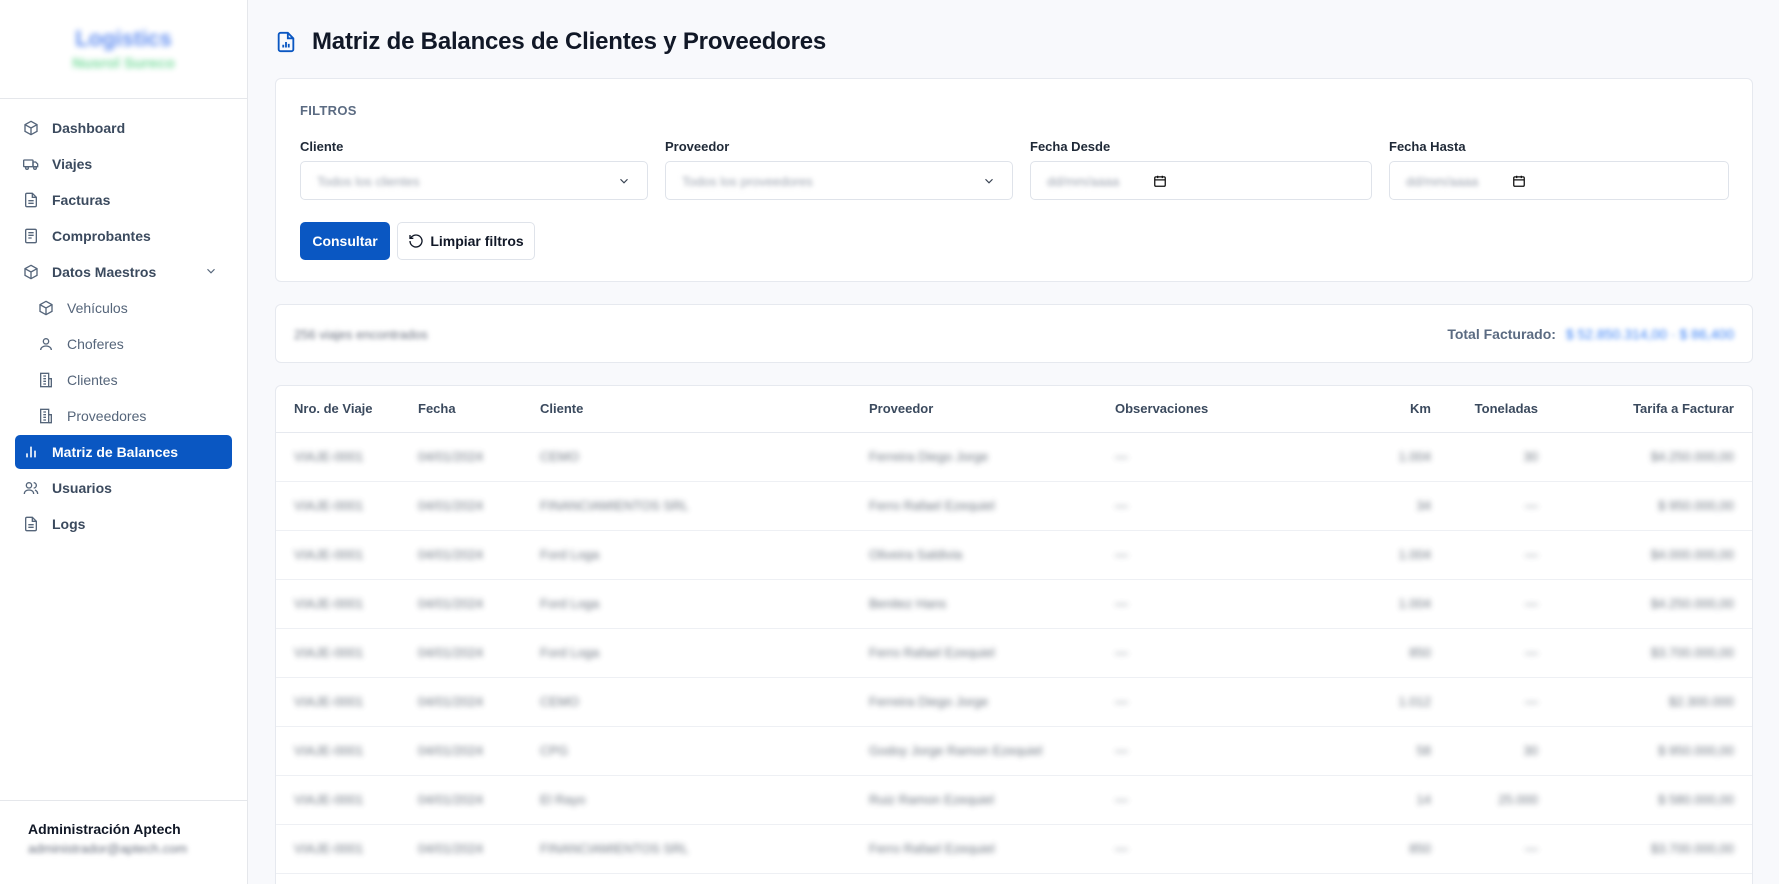 This screenshot has height=884, width=1779. Describe the element at coordinates (1654, 555) in the screenshot. I see `table-cell: $4.000.000,00` at that location.